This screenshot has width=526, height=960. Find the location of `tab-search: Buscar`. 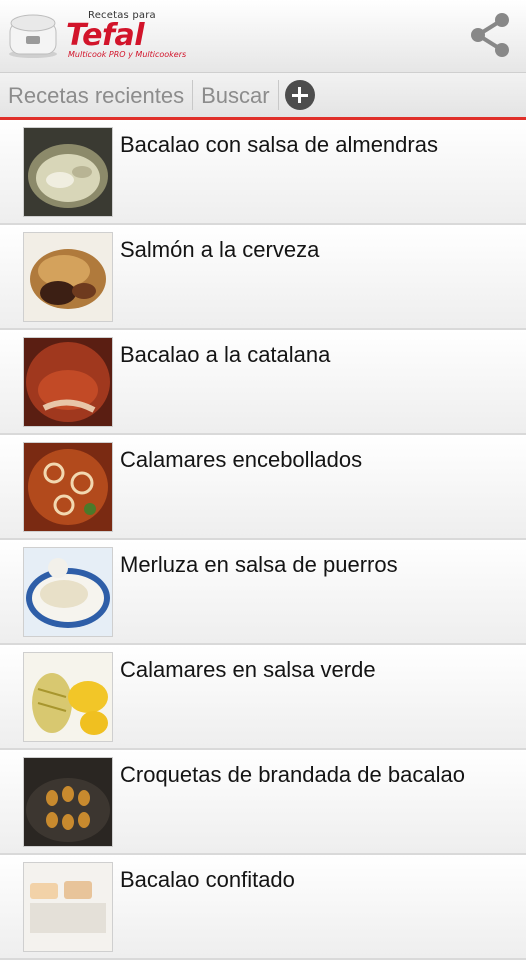

tab-search: Buscar is located at coordinates (235, 95).